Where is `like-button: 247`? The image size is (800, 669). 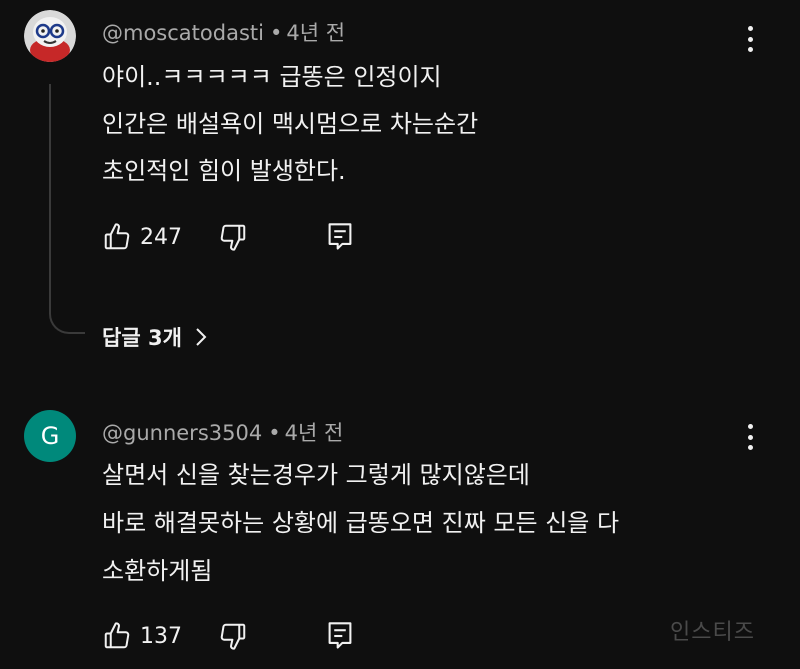 like-button: 247 is located at coordinates (142, 237).